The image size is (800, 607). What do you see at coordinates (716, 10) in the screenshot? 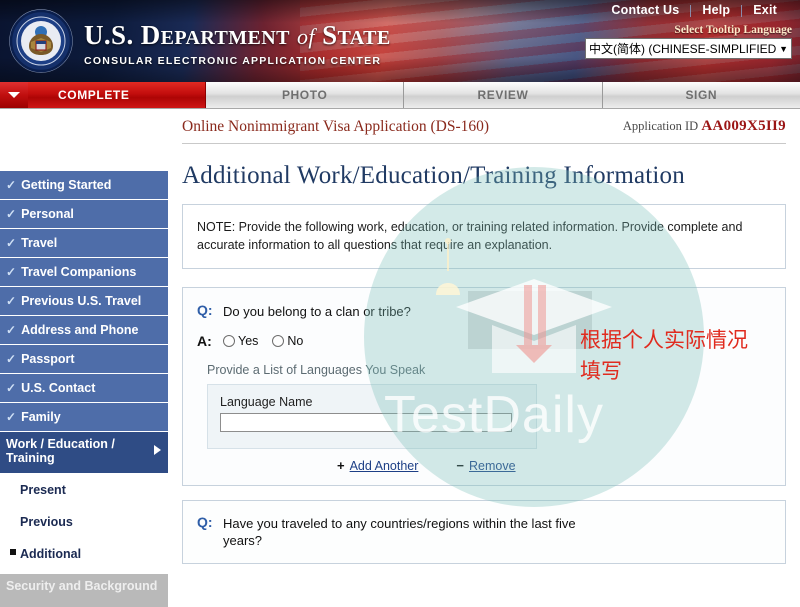
I see `help-link: Help` at bounding box center [716, 10].